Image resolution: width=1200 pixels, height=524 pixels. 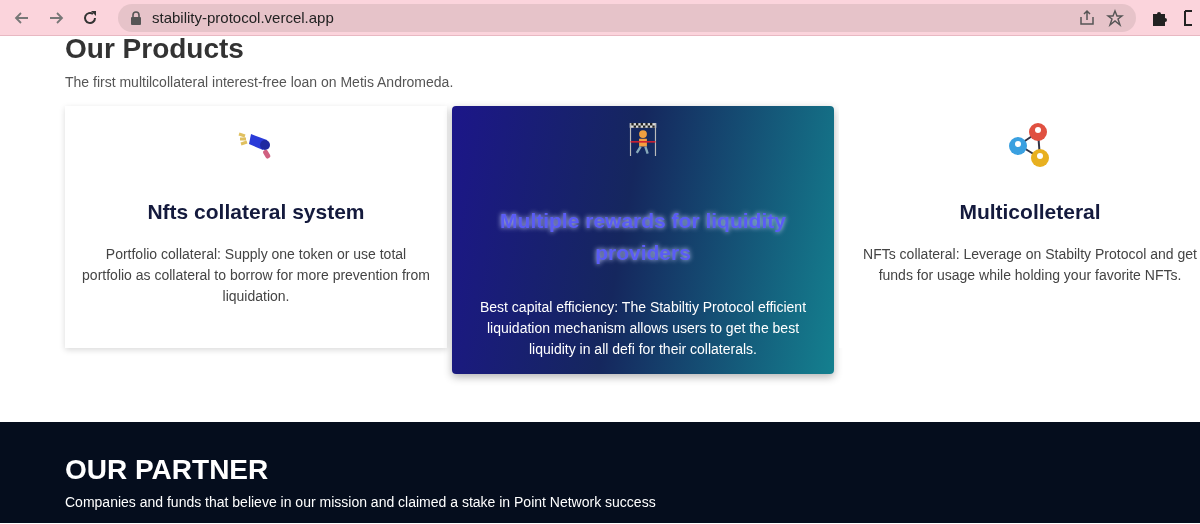 I want to click on sidebar-icon, so click(x=1188, y=17).